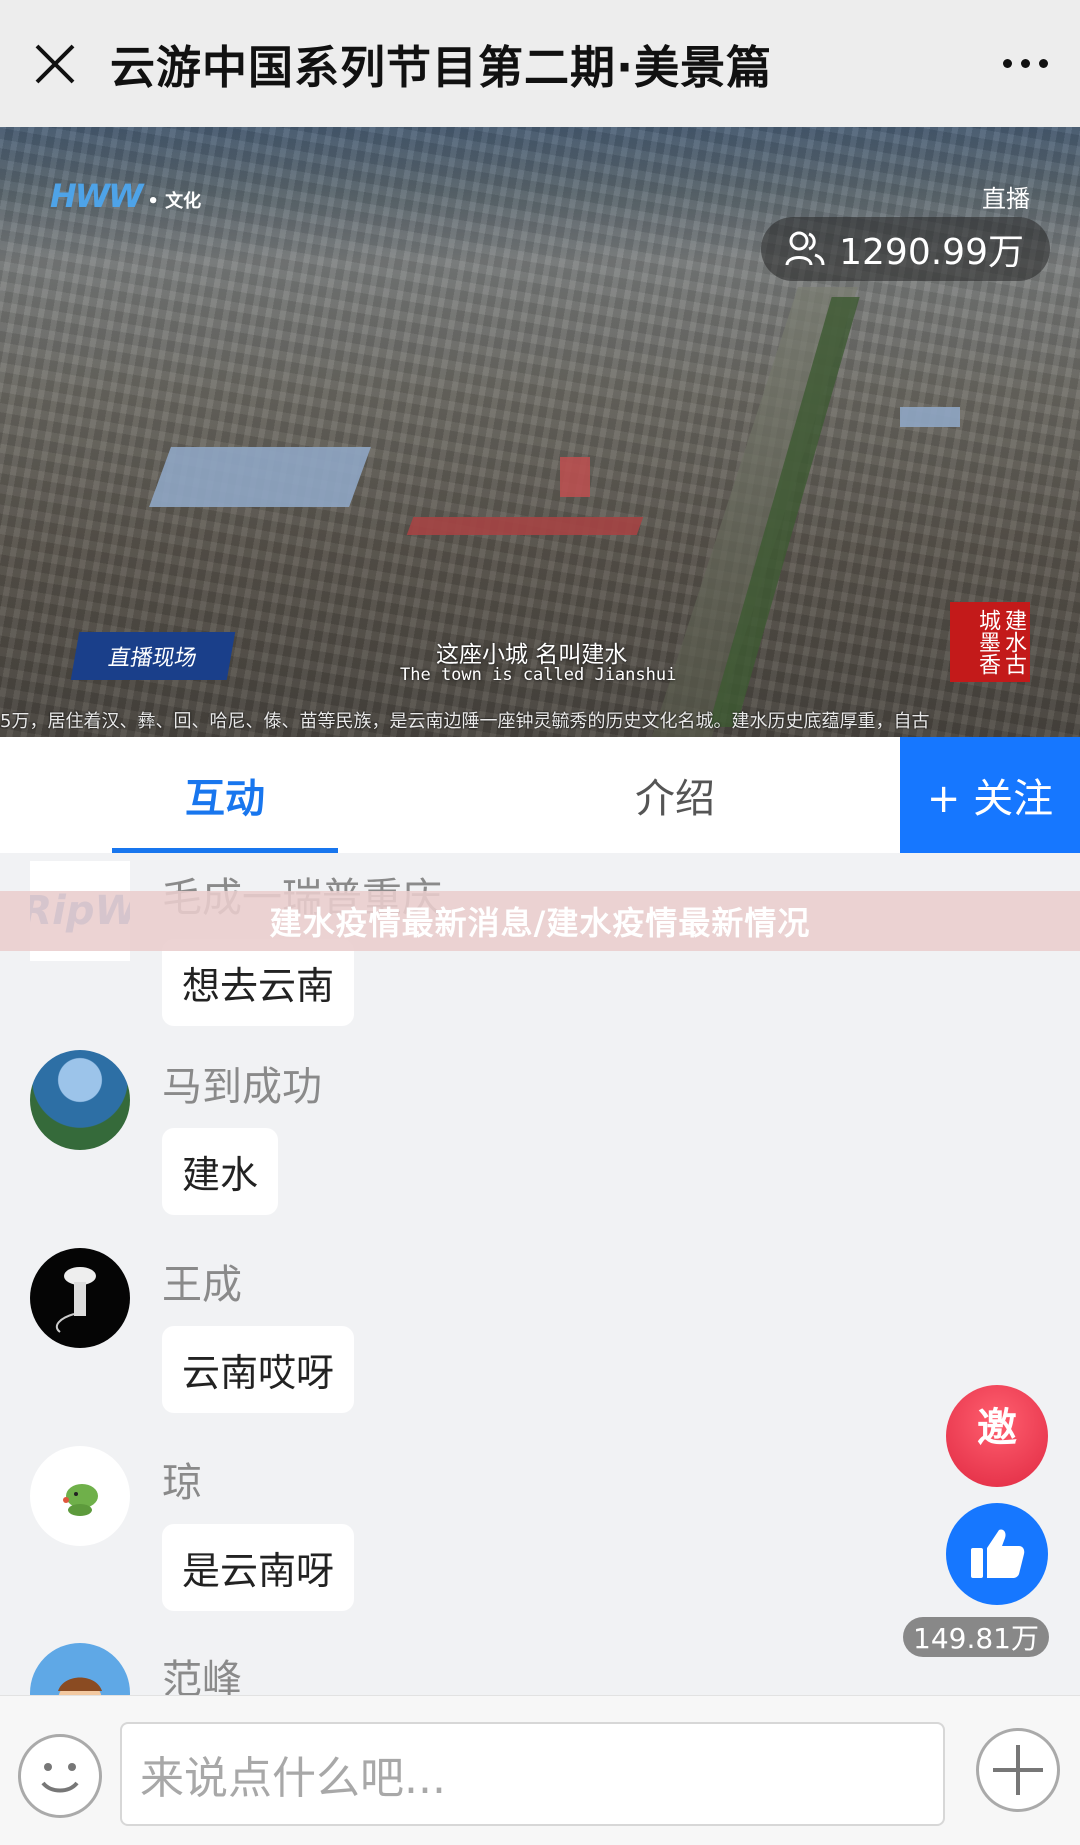 The width and height of the screenshot is (1080, 1845). I want to click on top-bar: 云游中国系列节目第二期·美景篇, so click(540, 63).